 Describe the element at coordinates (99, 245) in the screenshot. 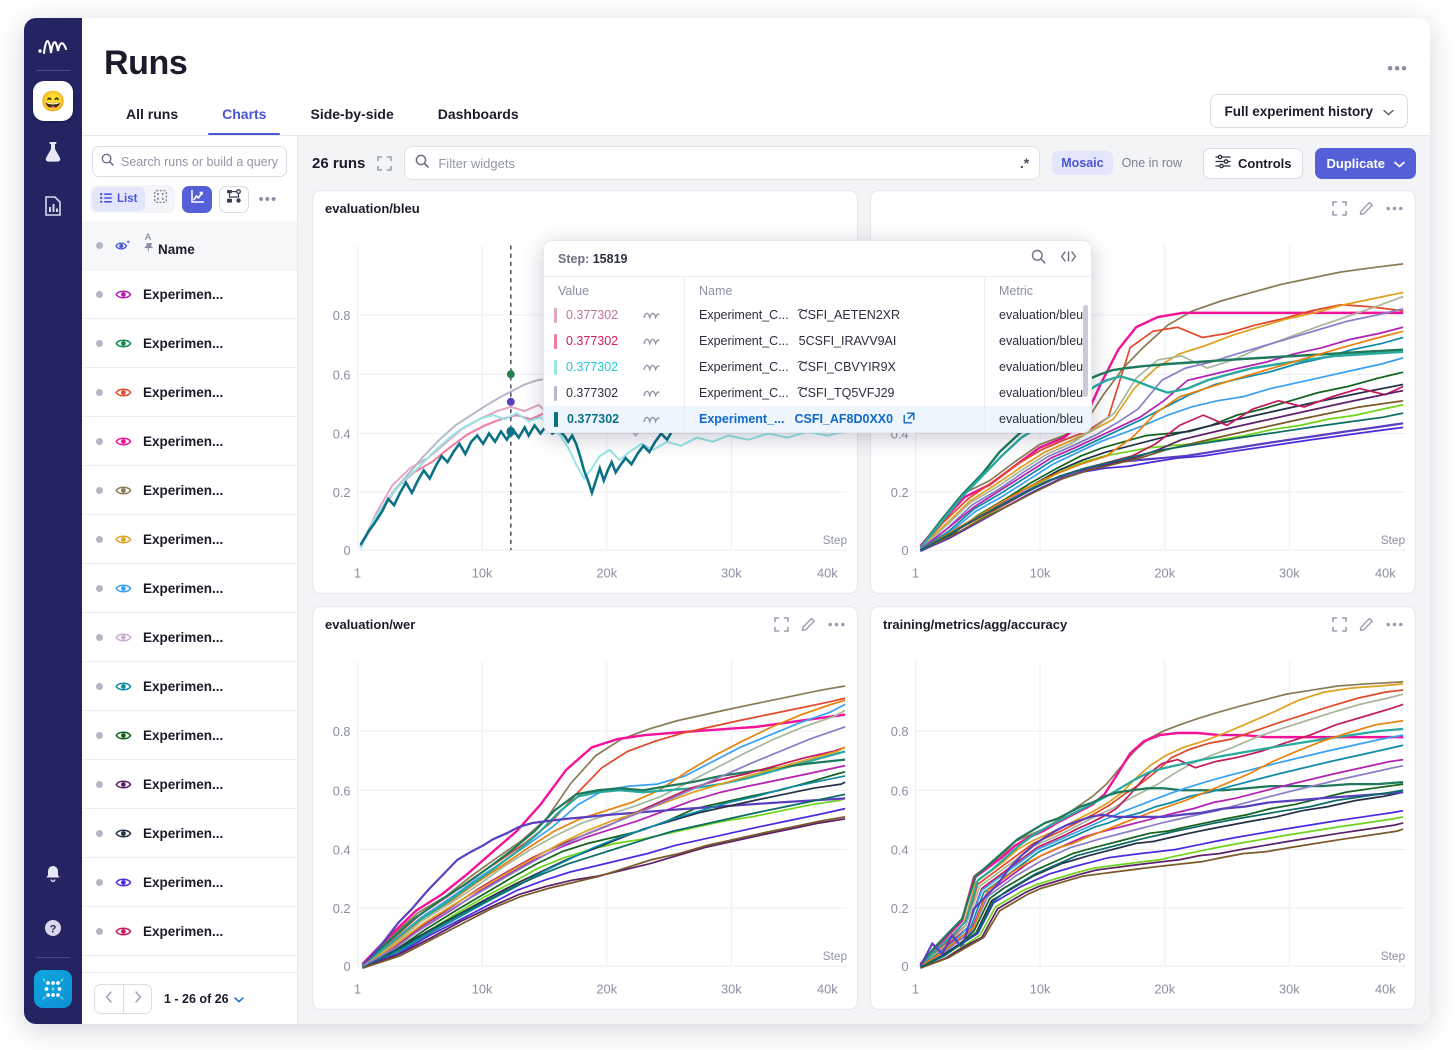

I see `header-dot` at that location.